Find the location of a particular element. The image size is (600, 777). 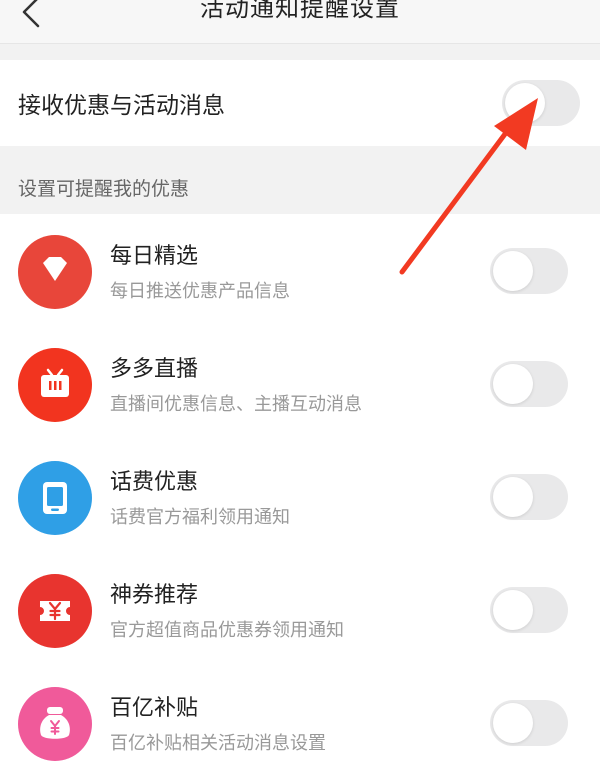

item-name: 每日精选 is located at coordinates (154, 256).